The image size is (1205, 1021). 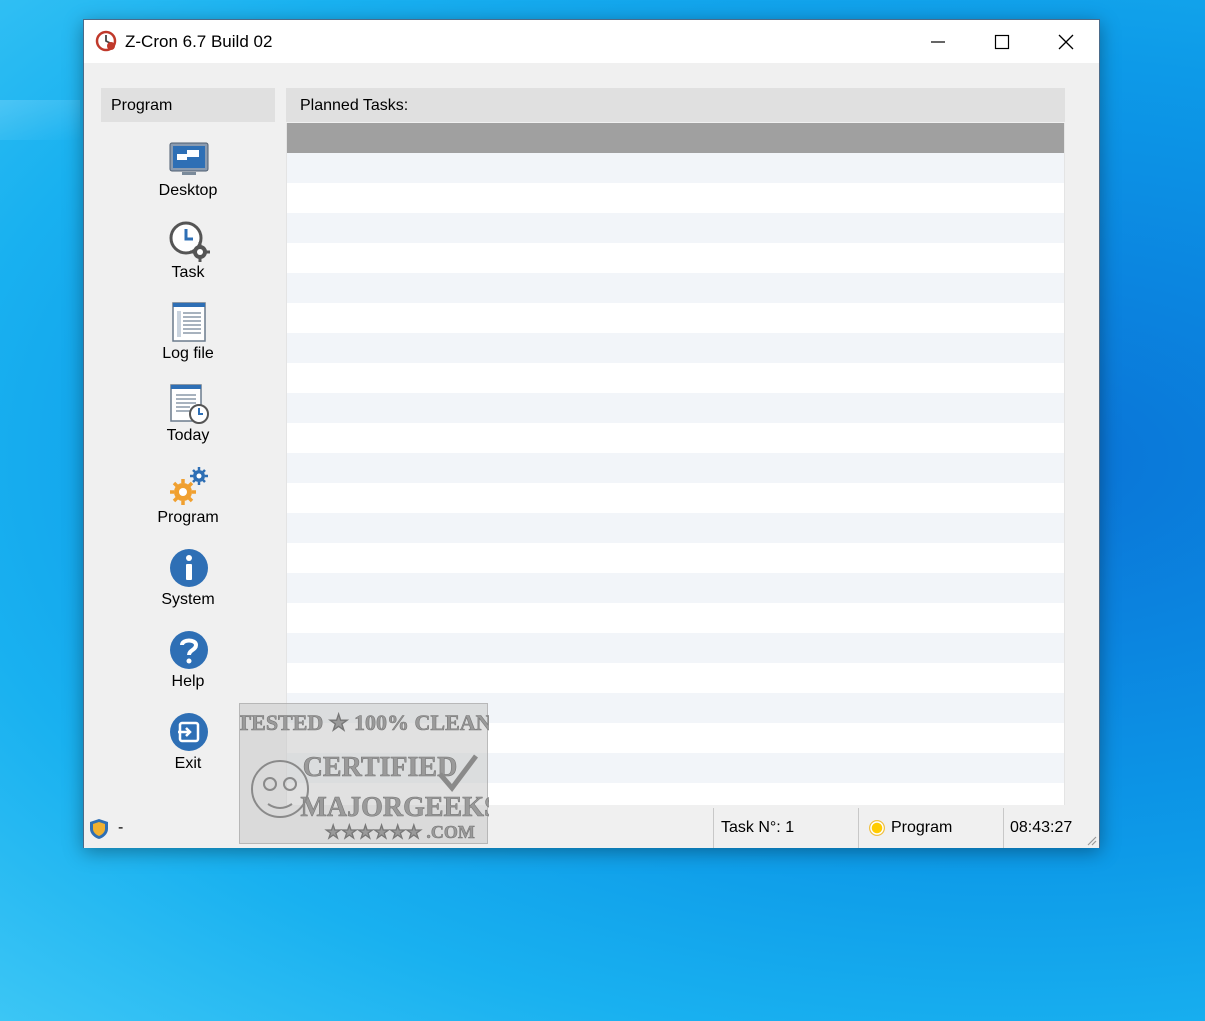 I want to click on task-clock-gear-icon, so click(x=189, y=241).